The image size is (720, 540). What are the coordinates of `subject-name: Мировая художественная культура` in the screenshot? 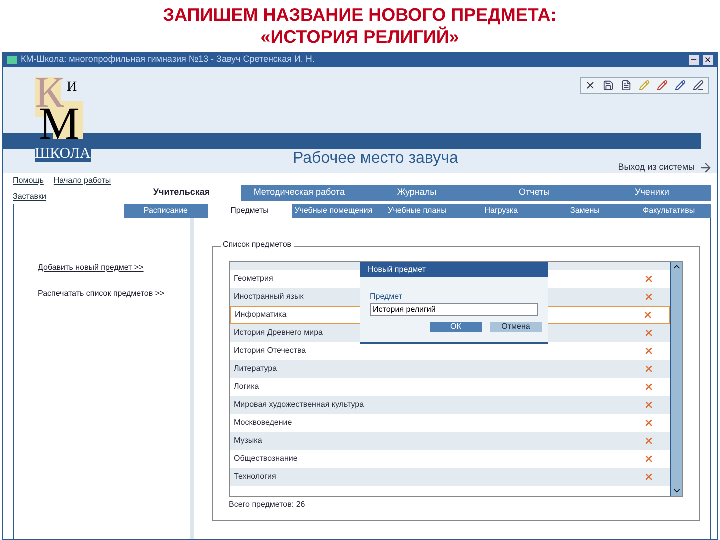 It's located at (299, 405).